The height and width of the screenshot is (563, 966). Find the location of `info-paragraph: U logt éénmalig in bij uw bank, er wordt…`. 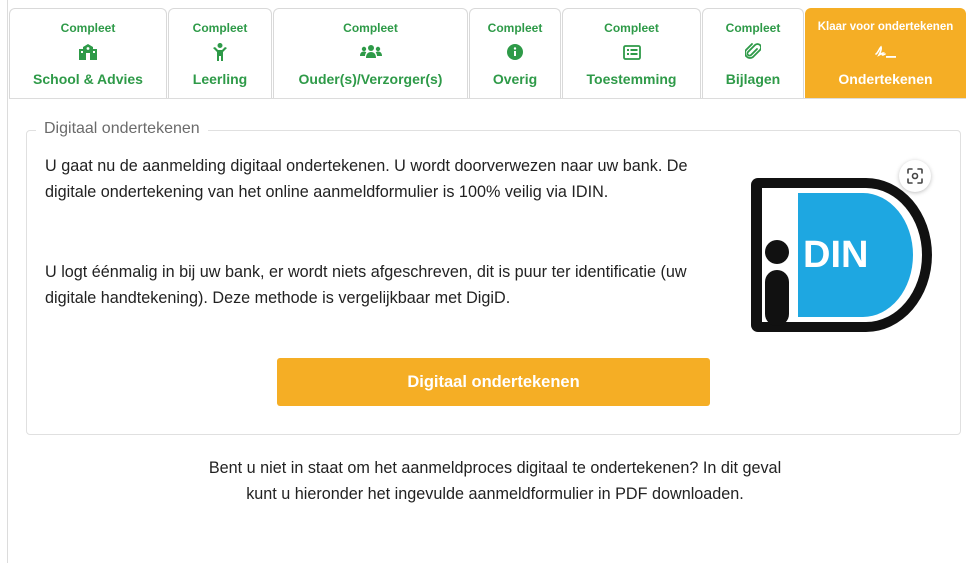

info-paragraph: U logt éénmalig in bij uw bank, er wordt… is located at coordinates (366, 285).